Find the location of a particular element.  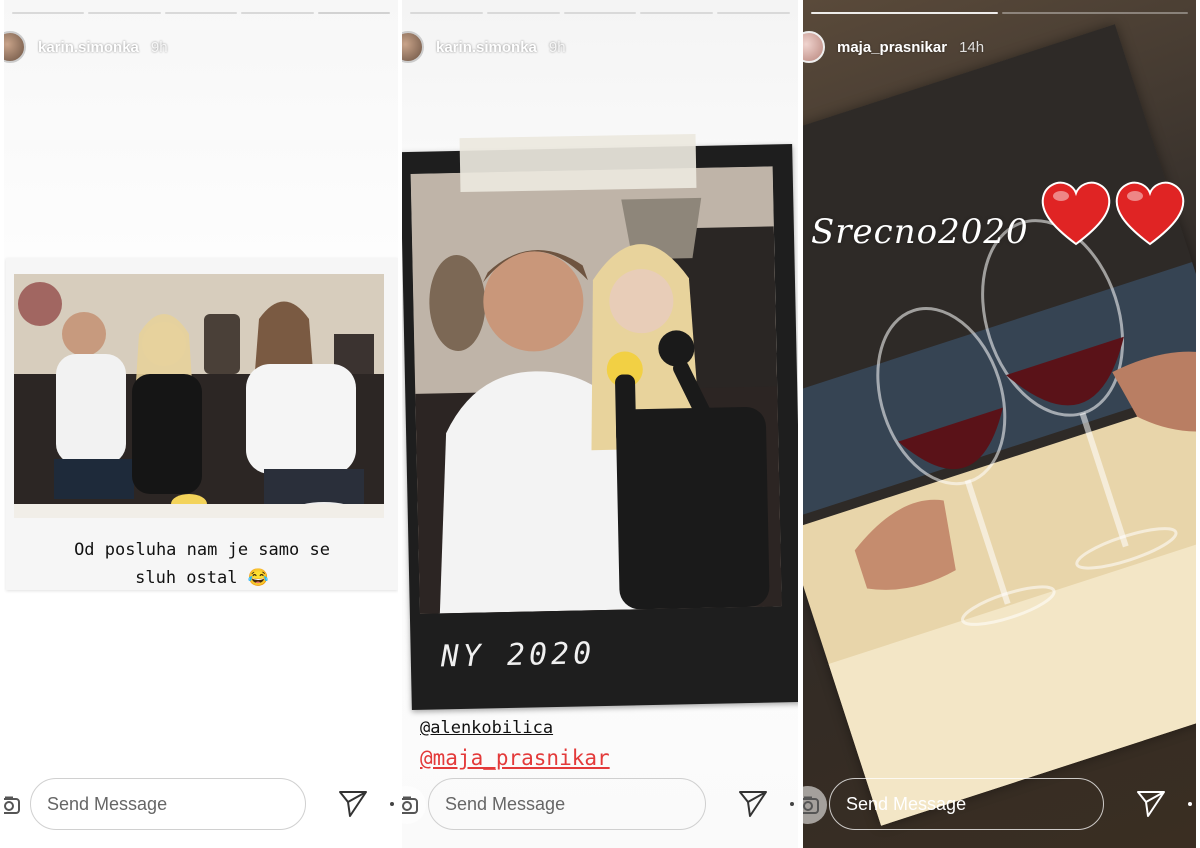

story-photo is located at coordinates (199, 396).